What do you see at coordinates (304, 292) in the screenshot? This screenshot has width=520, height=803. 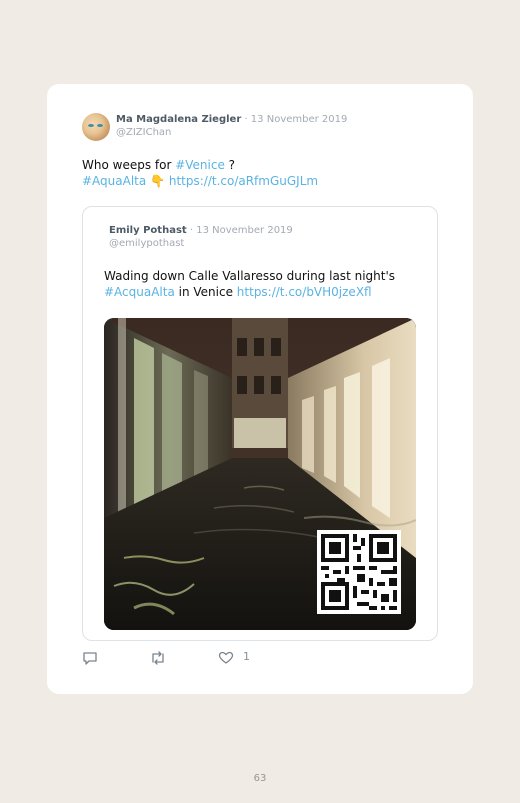 I see `quoted-link: https://t.co/bVH0jzeXfl` at bounding box center [304, 292].